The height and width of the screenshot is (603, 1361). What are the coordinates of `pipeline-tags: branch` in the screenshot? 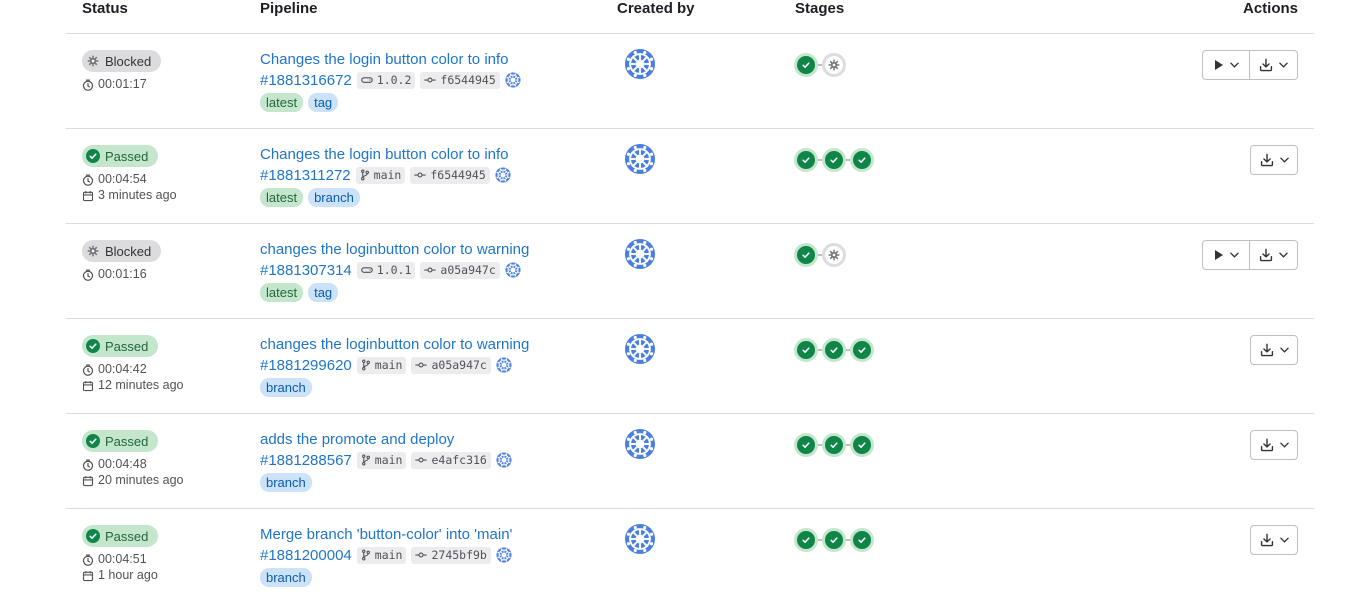 It's located at (430, 387).